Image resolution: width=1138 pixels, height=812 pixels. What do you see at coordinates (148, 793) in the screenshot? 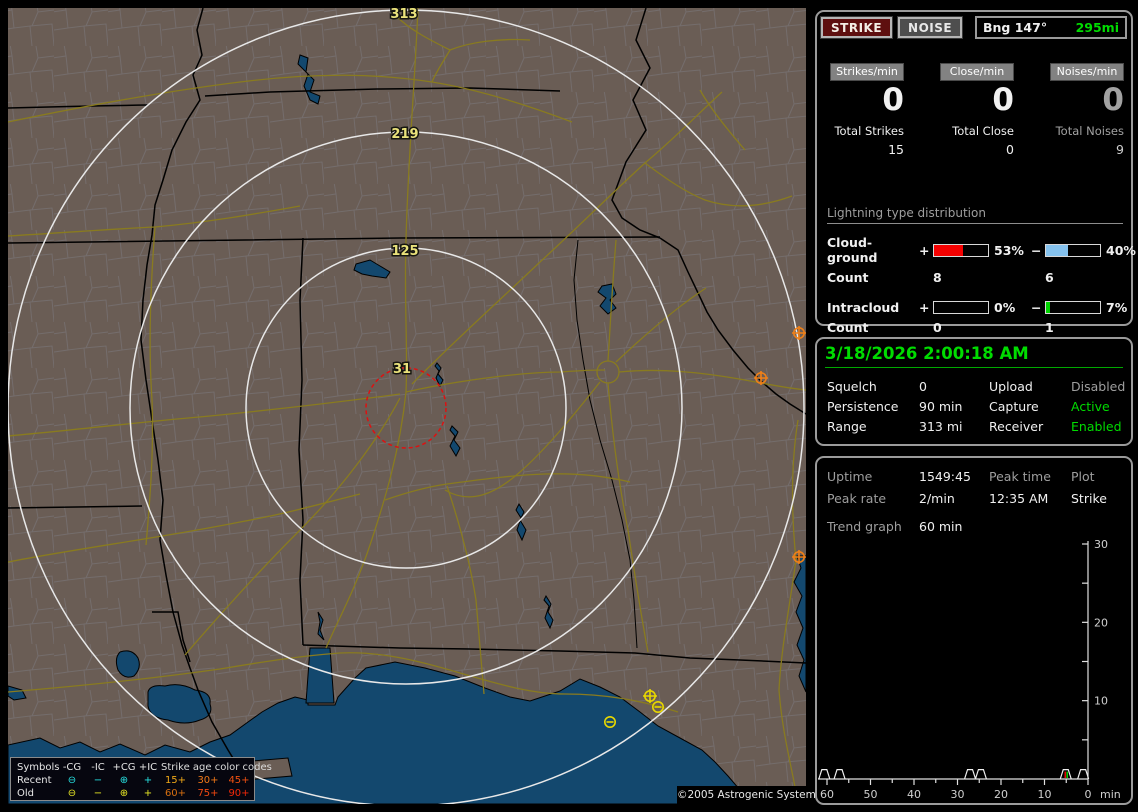
I see `pos-ic-old-icon: +` at bounding box center [148, 793].